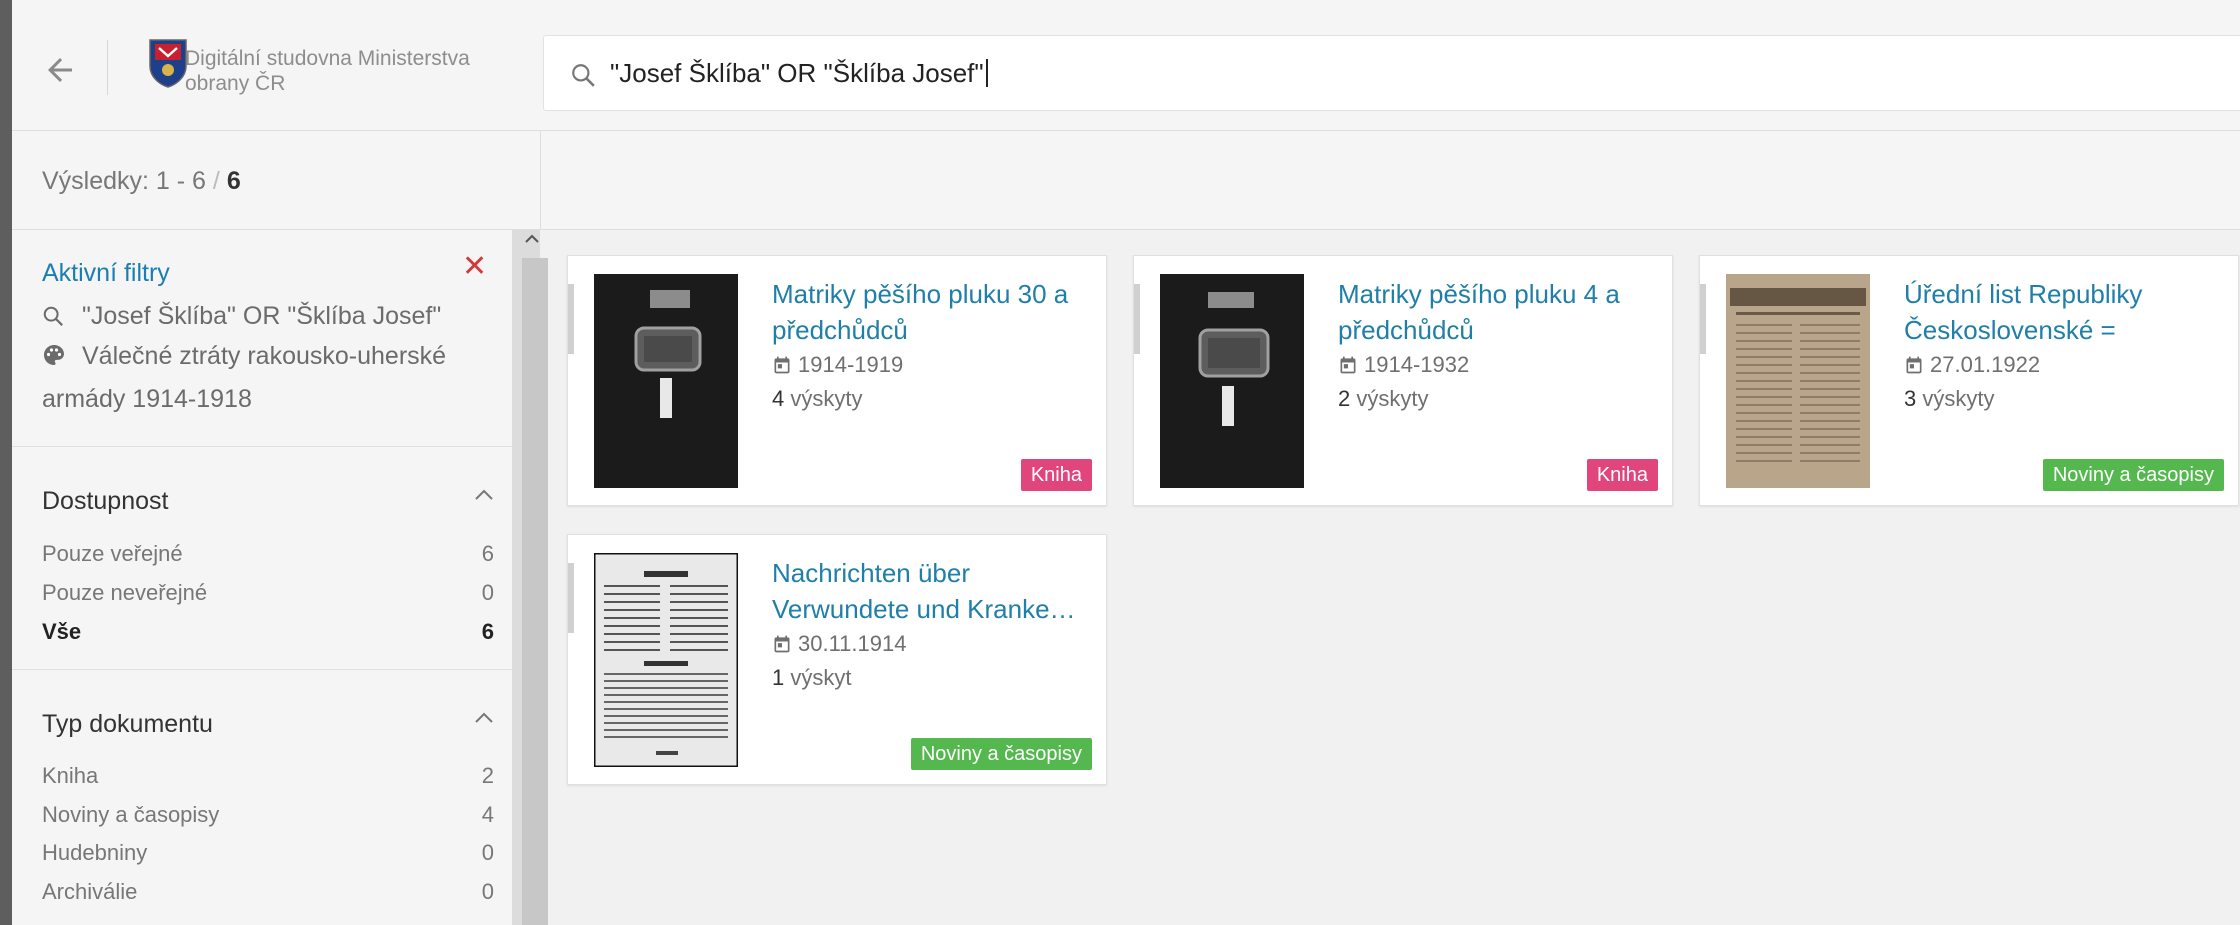 Image resolution: width=2240 pixels, height=925 pixels. I want to click on facet-row-noviny: Noviny a časopisy 4, so click(268, 815).